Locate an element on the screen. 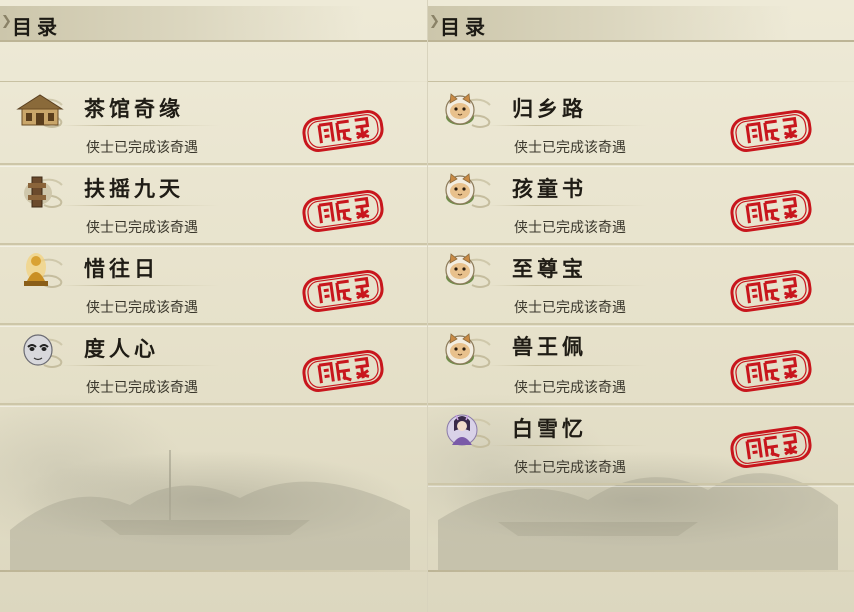  adventure-entry: 茶馆奇缘 侠士已完成该奇遇 is located at coordinates (213, 125).